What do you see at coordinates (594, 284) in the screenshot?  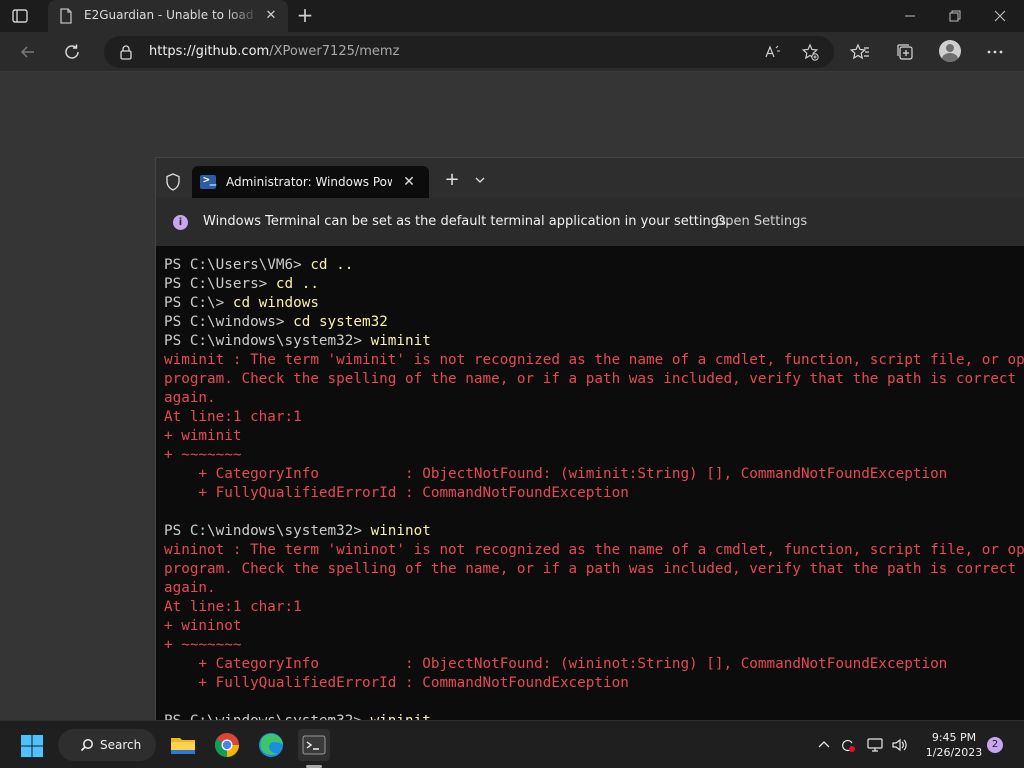 I see `console-line: PS C:\Users> cd ..` at bounding box center [594, 284].